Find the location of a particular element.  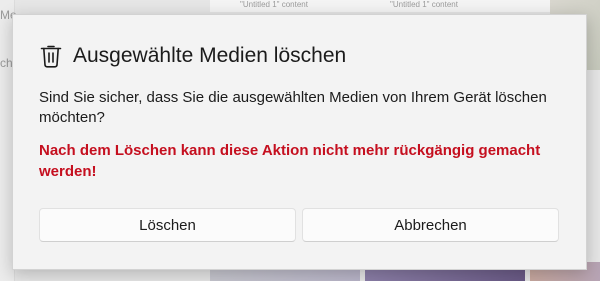

trash-icon is located at coordinates (51, 56).